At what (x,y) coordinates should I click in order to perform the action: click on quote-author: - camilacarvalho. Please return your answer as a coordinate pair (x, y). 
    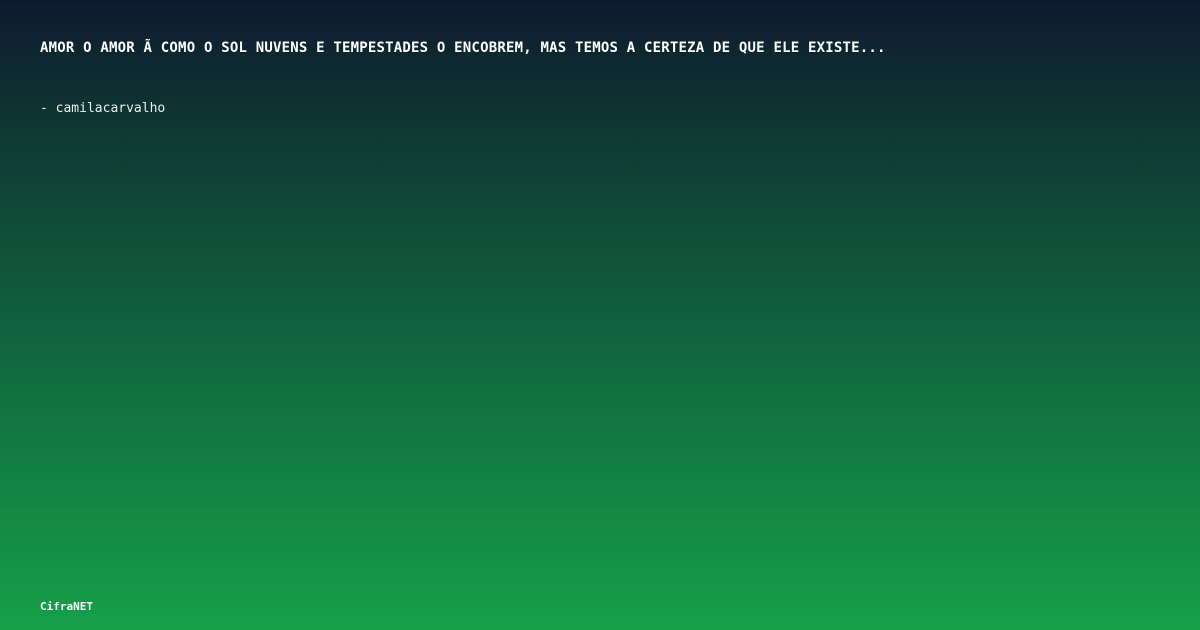
    Looking at the image, I should click on (103, 108).